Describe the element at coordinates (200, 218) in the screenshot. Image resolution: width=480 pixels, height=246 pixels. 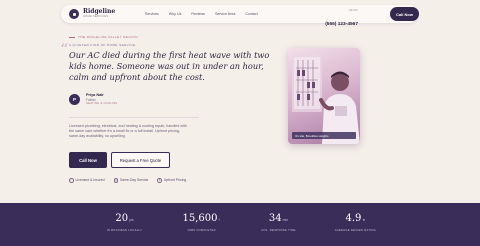
I see `stat-value: 15,600` at that location.